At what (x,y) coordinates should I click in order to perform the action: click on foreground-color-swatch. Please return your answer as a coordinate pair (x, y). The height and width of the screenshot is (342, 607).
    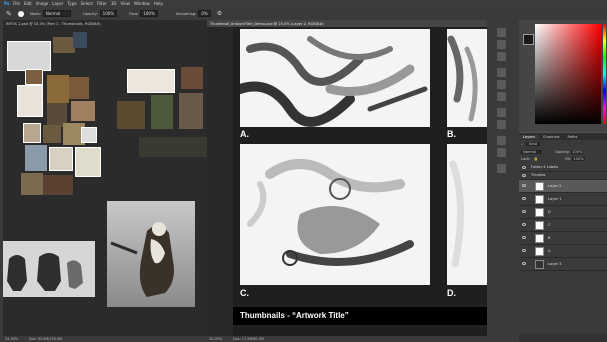
    Looking at the image, I should click on (528, 39).